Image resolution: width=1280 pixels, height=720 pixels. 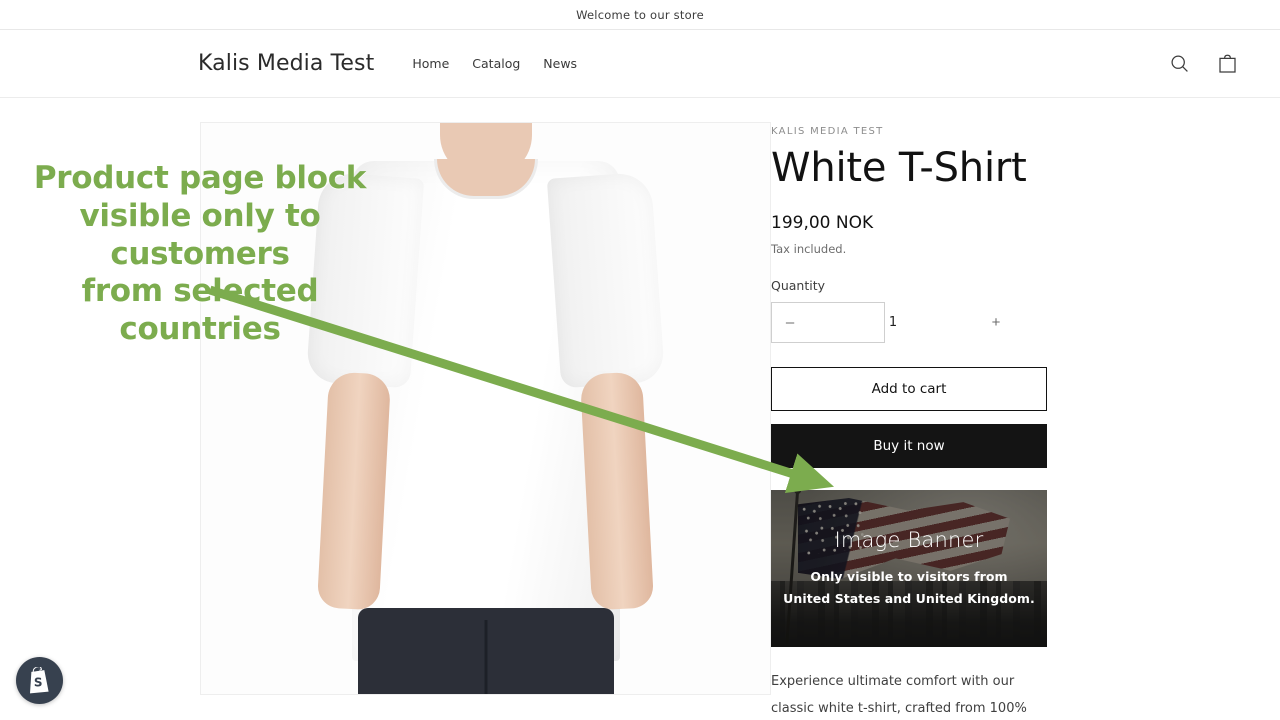 I want to click on search-button, so click(x=1179, y=64).